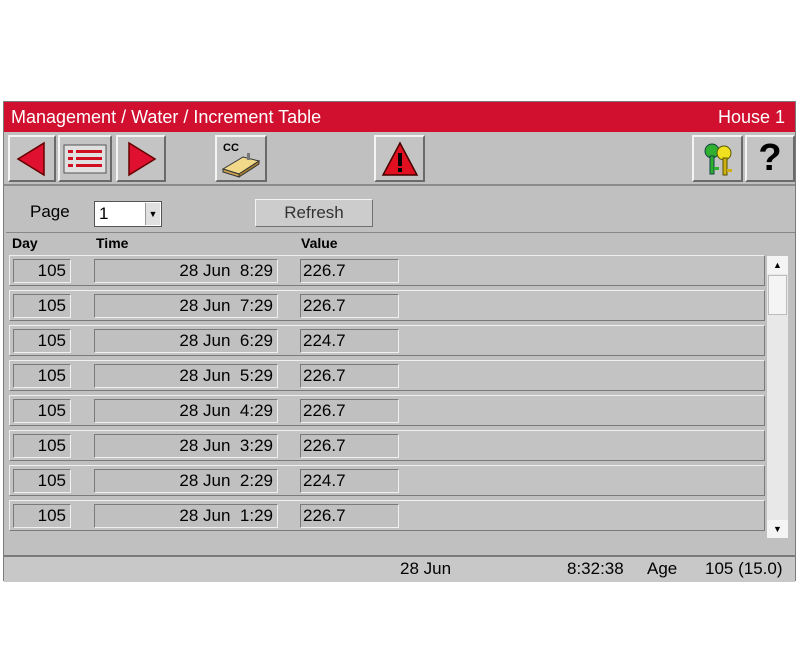 Image resolution: width=800 pixels, height=659 pixels. Describe the element at coordinates (186, 376) in the screenshot. I see `time-cell: 28 Jun 5:29` at that location.